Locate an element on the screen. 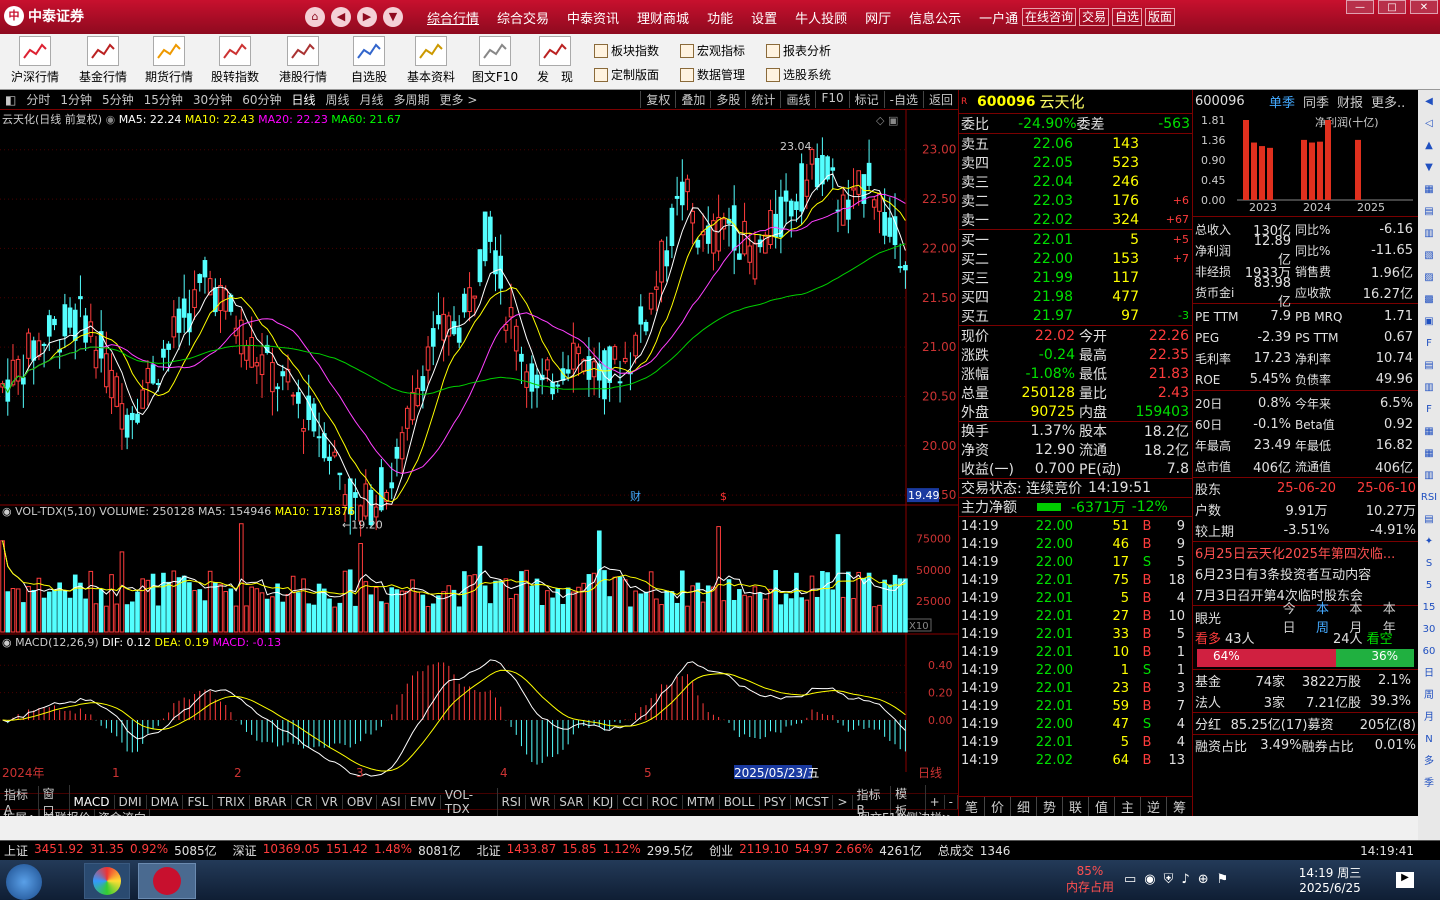 This screenshot has height=900, width=1440. menu-item: 功能 is located at coordinates (720, 17).